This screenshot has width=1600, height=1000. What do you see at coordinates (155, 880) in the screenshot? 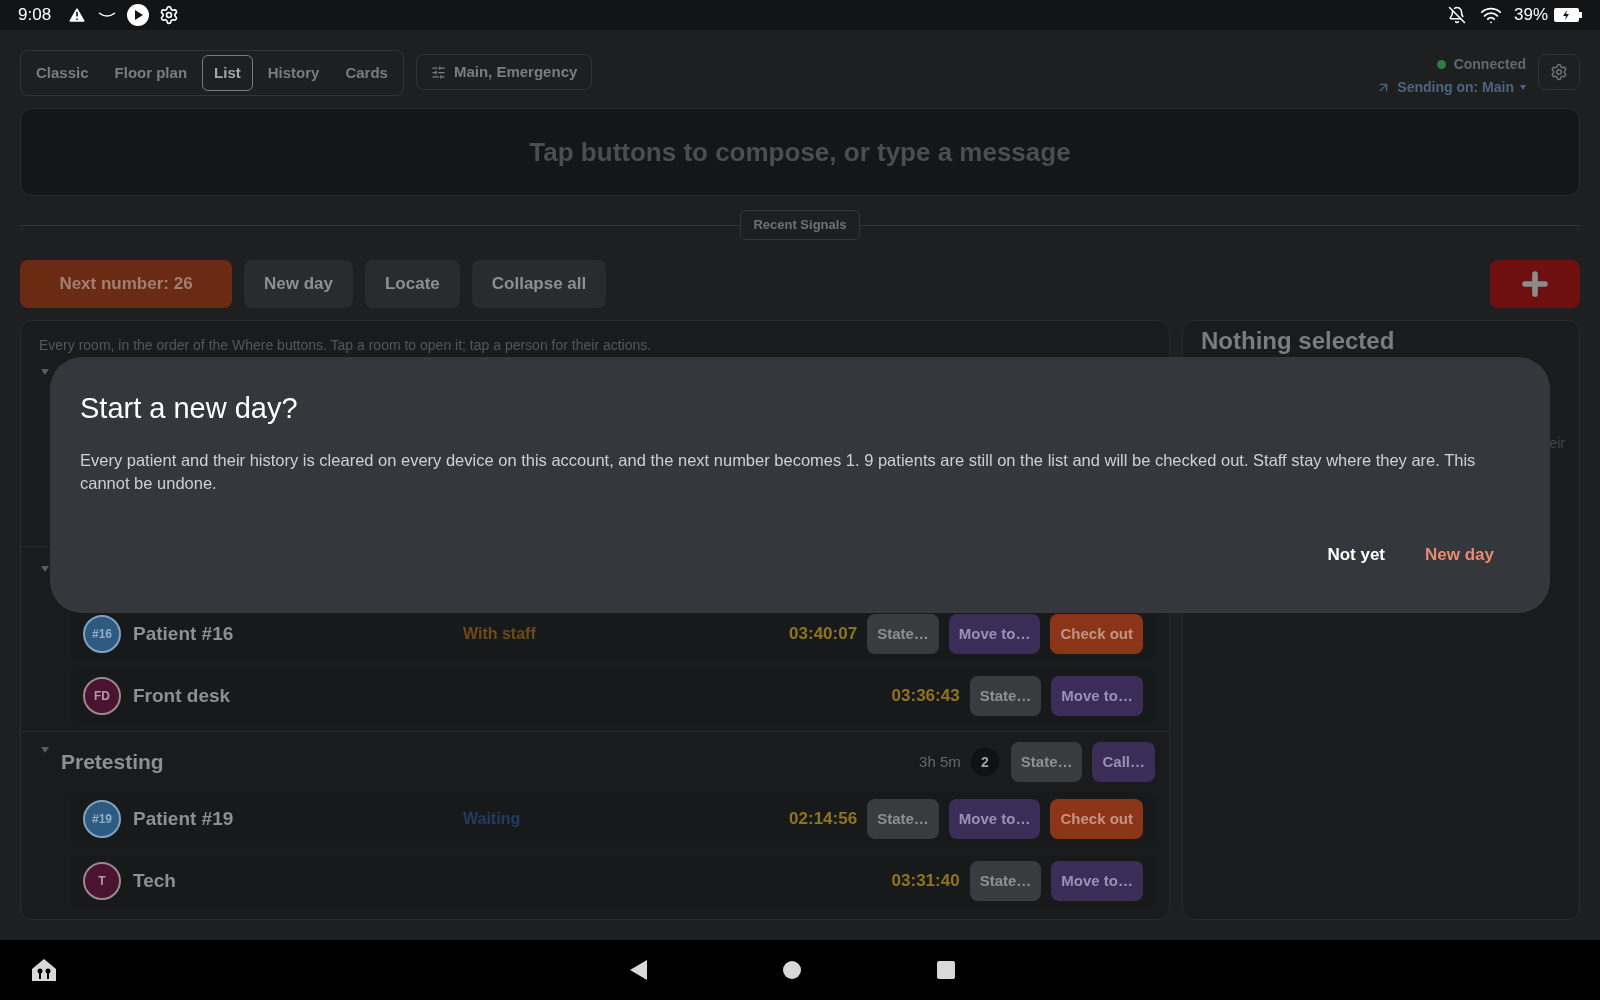
I see `person-name: Tech` at bounding box center [155, 880].